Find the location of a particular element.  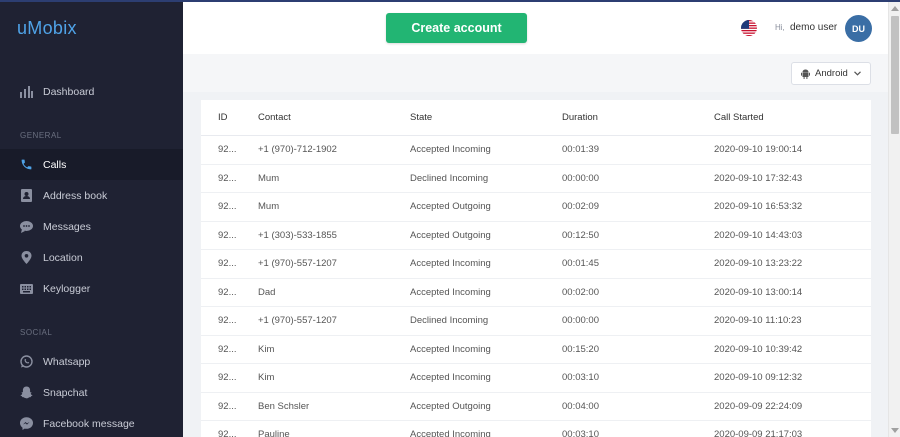

scroll-up-arrow-icon is located at coordinates (895, 8).